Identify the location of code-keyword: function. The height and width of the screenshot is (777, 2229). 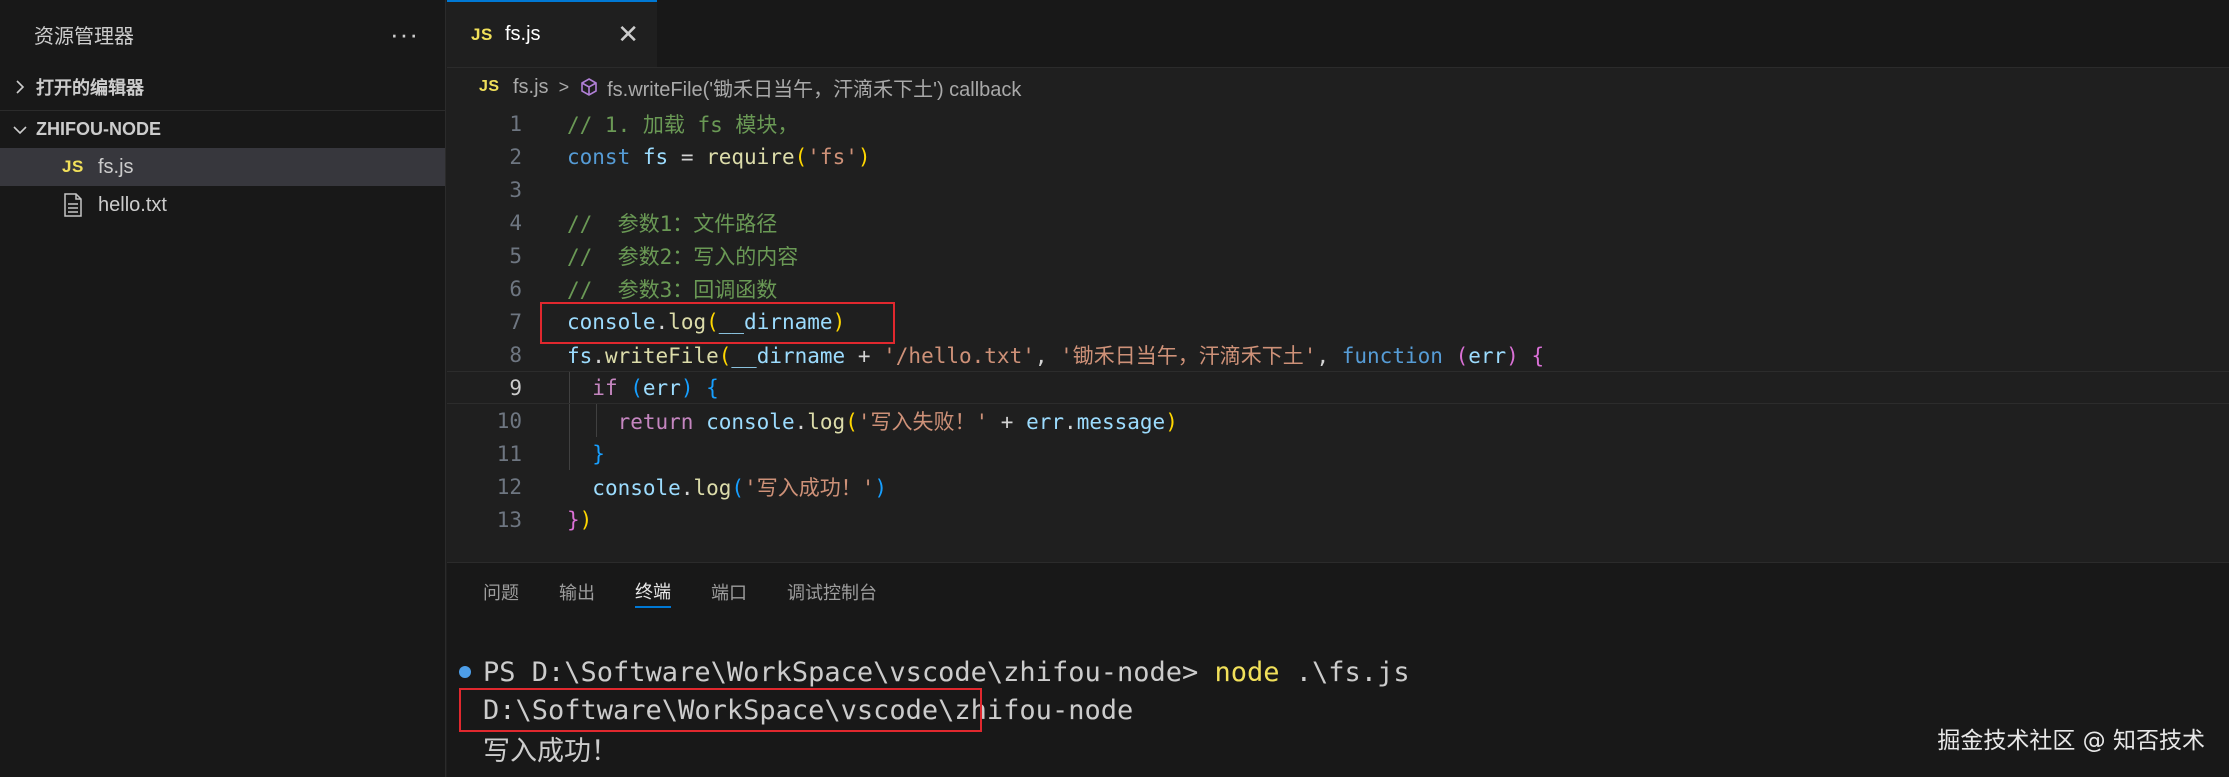
(1392, 355).